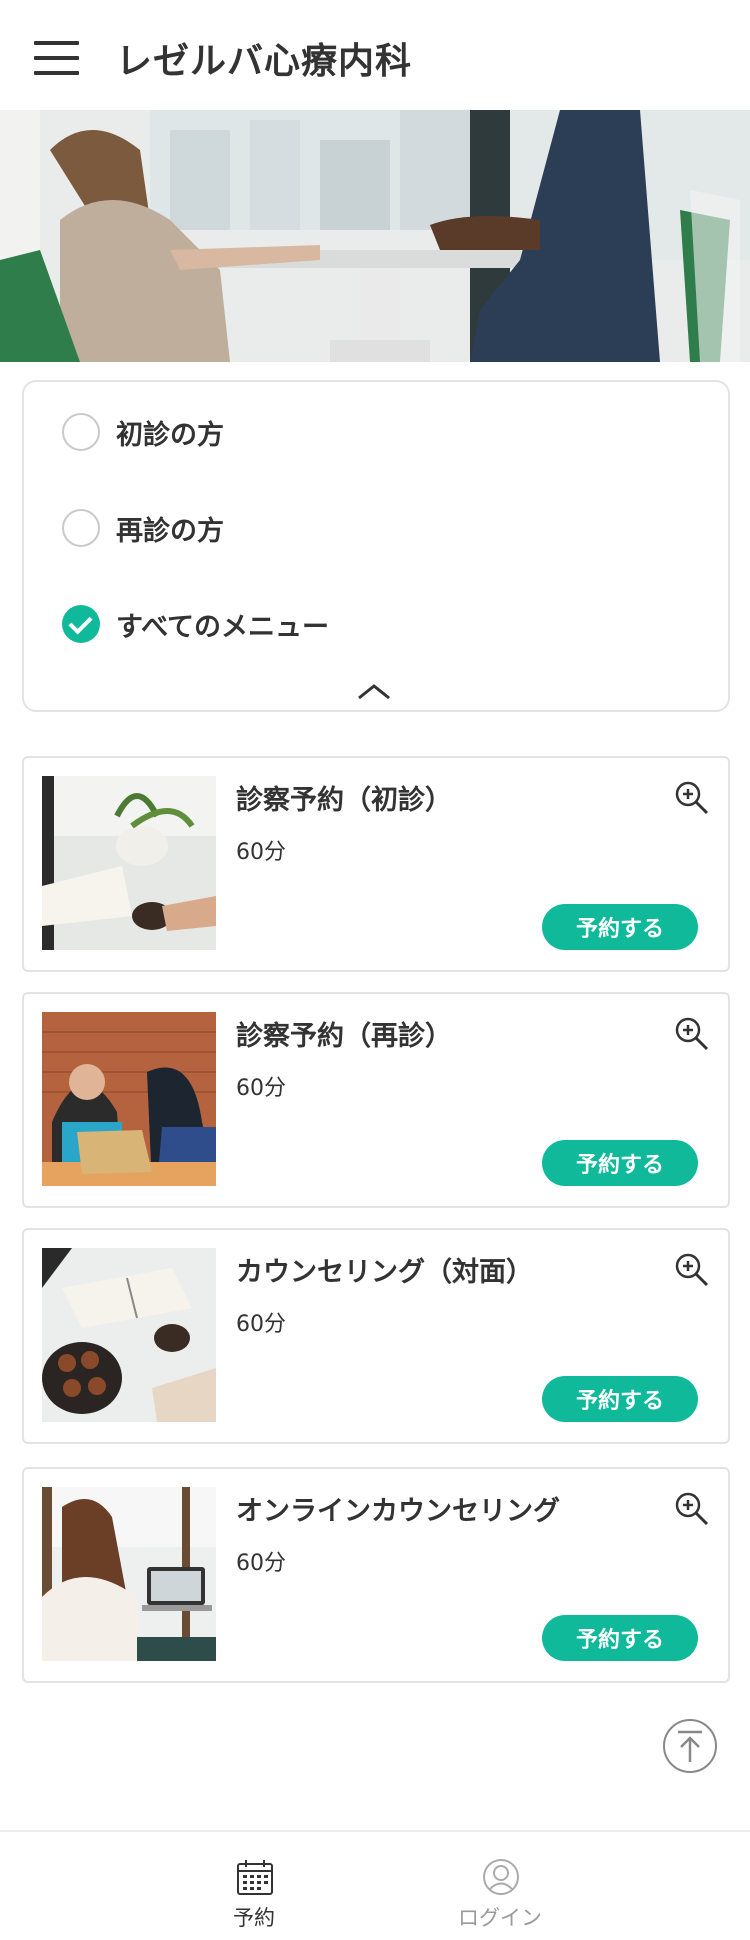 Image resolution: width=750 pixels, height=1940 pixels. Describe the element at coordinates (170, 435) in the screenshot. I see `filter-label: 初診の方` at that location.